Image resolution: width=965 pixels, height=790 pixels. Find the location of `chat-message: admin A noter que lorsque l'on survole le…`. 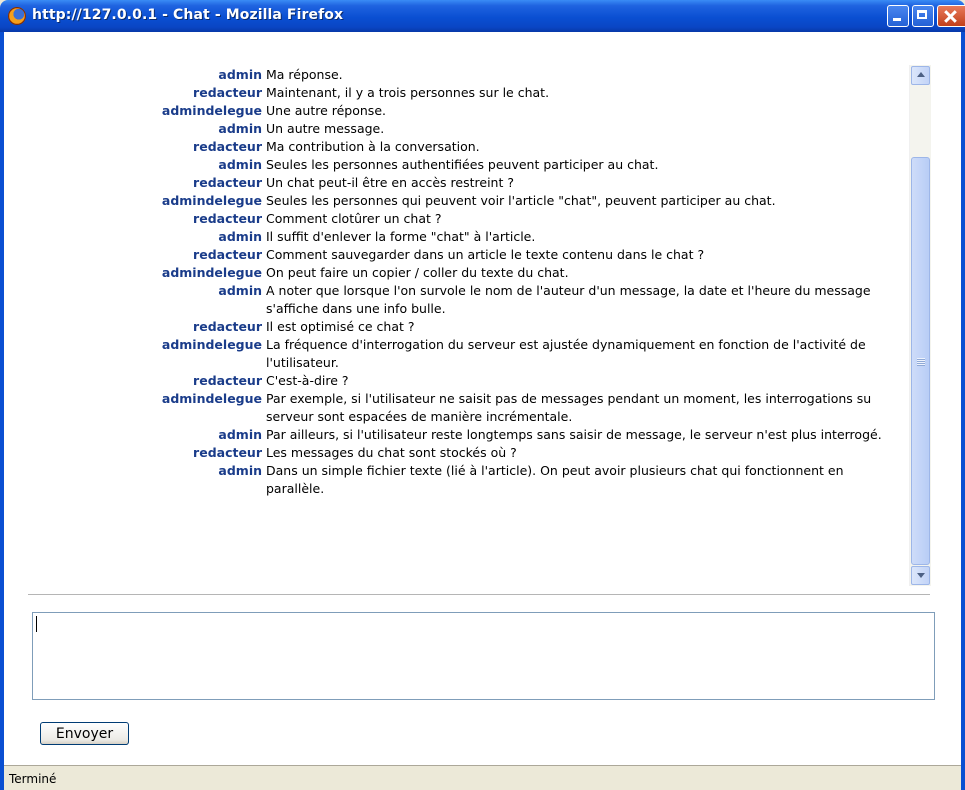

chat-message: admin A noter que lorsque l'on survole le… is located at coordinates (456, 300).